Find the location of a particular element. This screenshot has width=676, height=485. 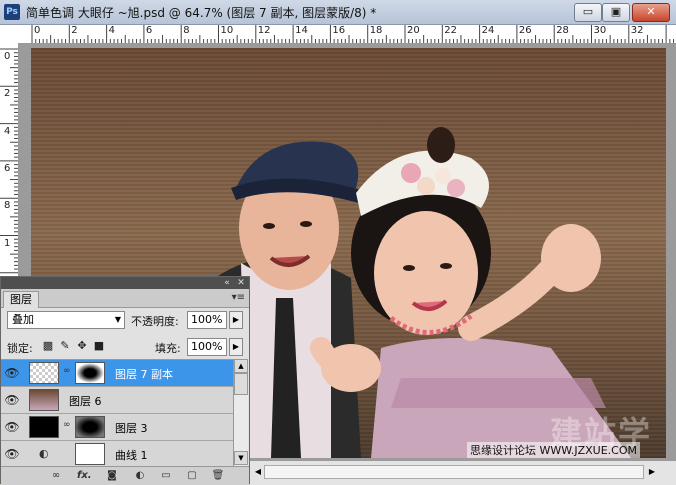

ruler-top-label: 22 is located at coordinates (451, 30).